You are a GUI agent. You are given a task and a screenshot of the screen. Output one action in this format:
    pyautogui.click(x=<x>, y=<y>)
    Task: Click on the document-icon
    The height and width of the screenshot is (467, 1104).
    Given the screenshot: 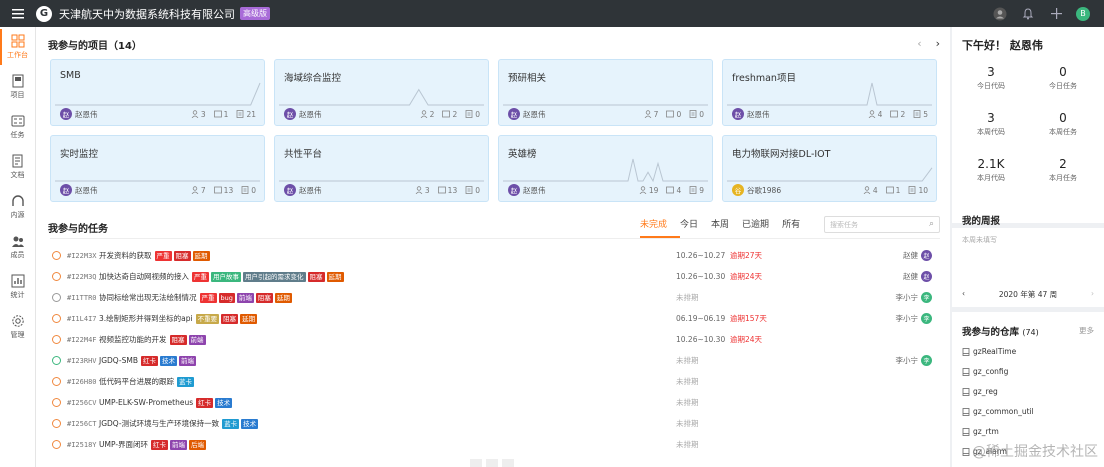 What is the action you would take?
    pyautogui.click(x=18, y=162)
    